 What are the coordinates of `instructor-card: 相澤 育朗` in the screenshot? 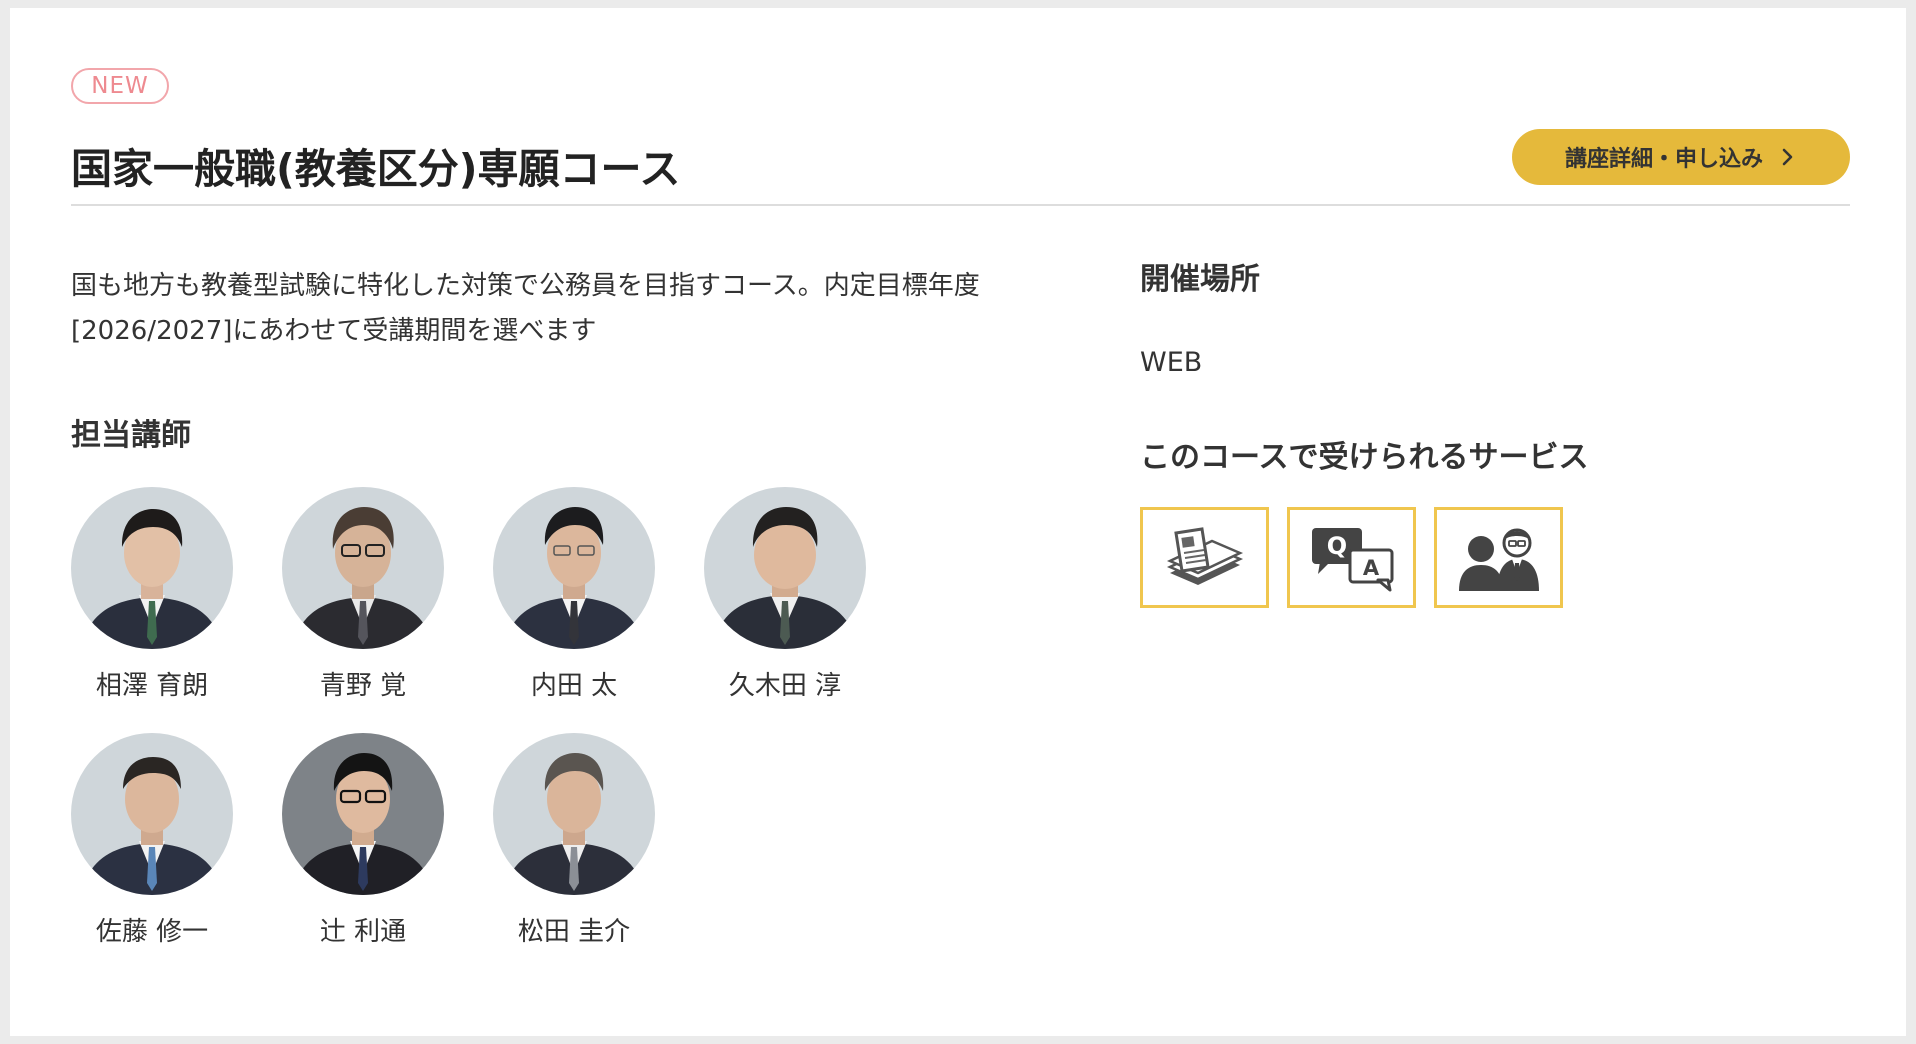 It's located at (152, 594).